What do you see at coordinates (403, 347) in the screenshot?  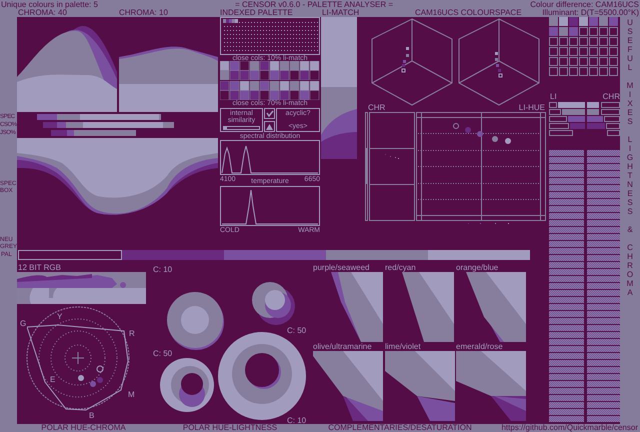 I see `pair-label: lime/violet` at bounding box center [403, 347].